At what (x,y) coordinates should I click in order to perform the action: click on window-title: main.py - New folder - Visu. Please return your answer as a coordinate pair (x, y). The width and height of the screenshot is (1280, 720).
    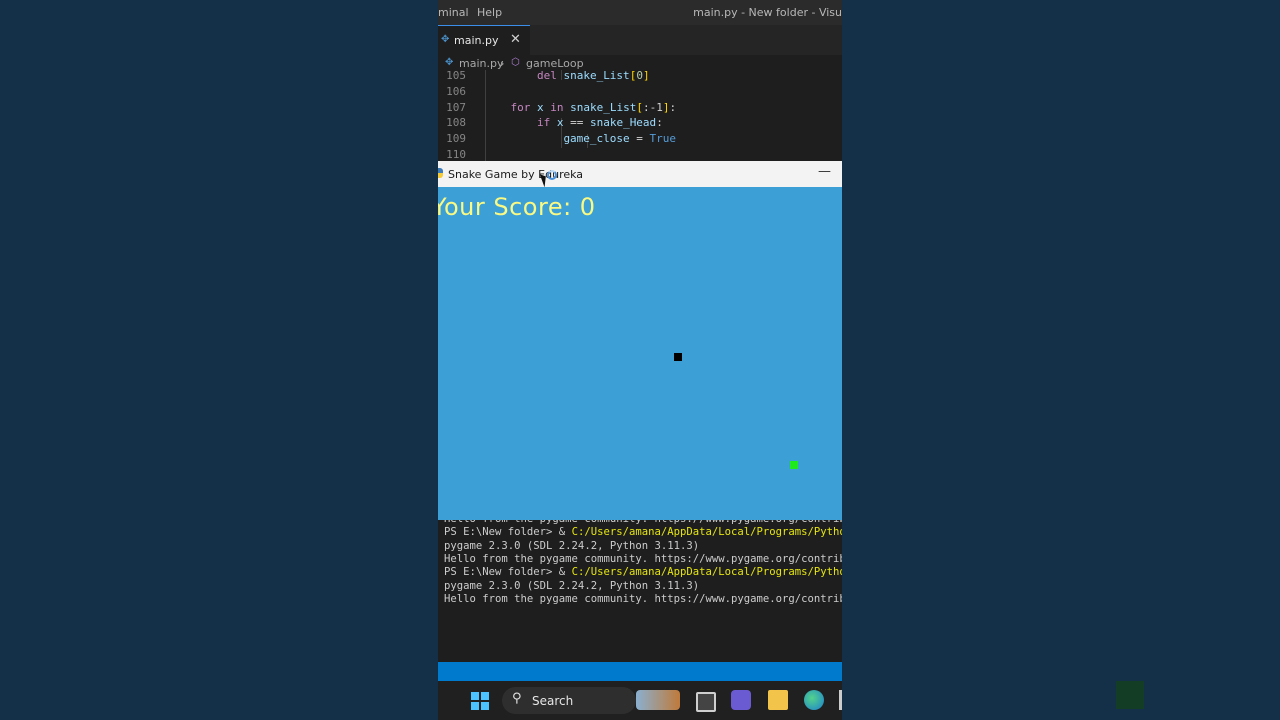
    Looking at the image, I should click on (767, 12).